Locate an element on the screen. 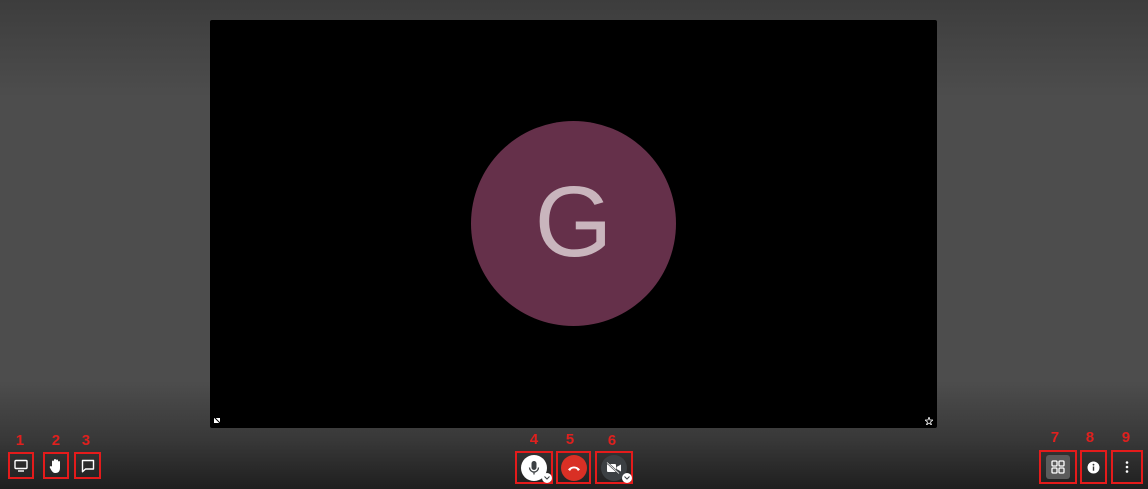 Image resolution: width=1148 pixels, height=489 pixels. screen-share-button is located at coordinates (21, 465).